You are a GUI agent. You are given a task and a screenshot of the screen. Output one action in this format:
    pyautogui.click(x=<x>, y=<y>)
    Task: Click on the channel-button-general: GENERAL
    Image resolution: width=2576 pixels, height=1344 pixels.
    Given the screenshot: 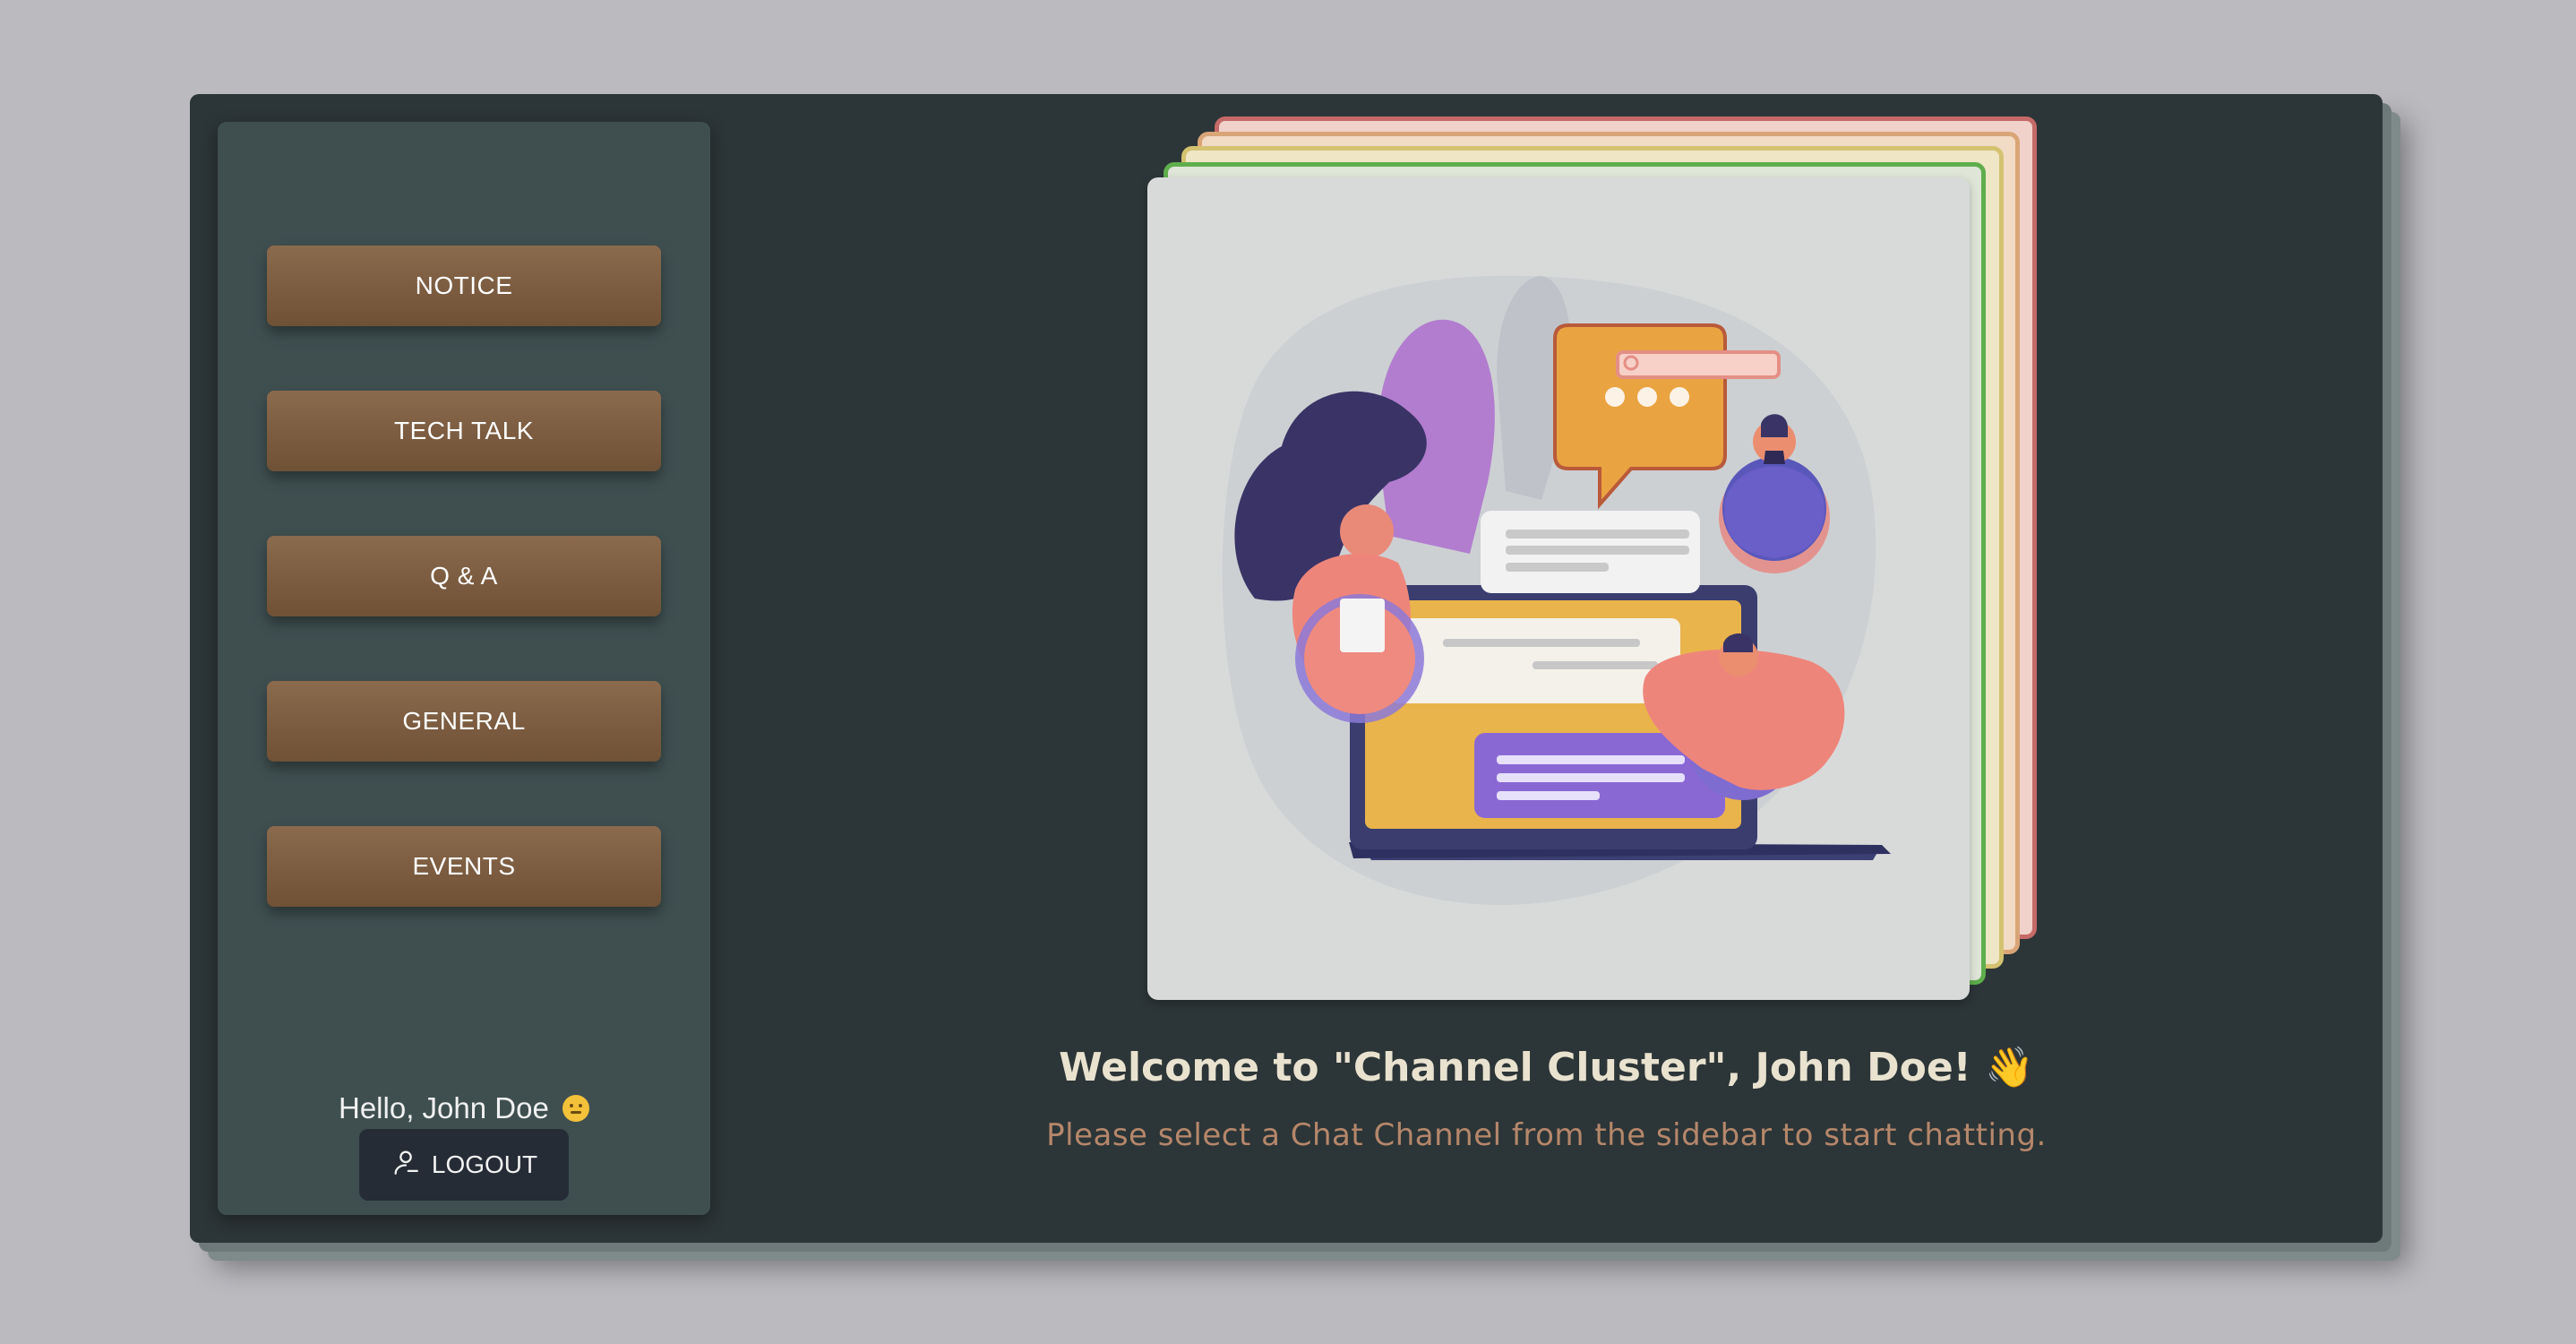 What is the action you would take?
    pyautogui.click(x=464, y=722)
    